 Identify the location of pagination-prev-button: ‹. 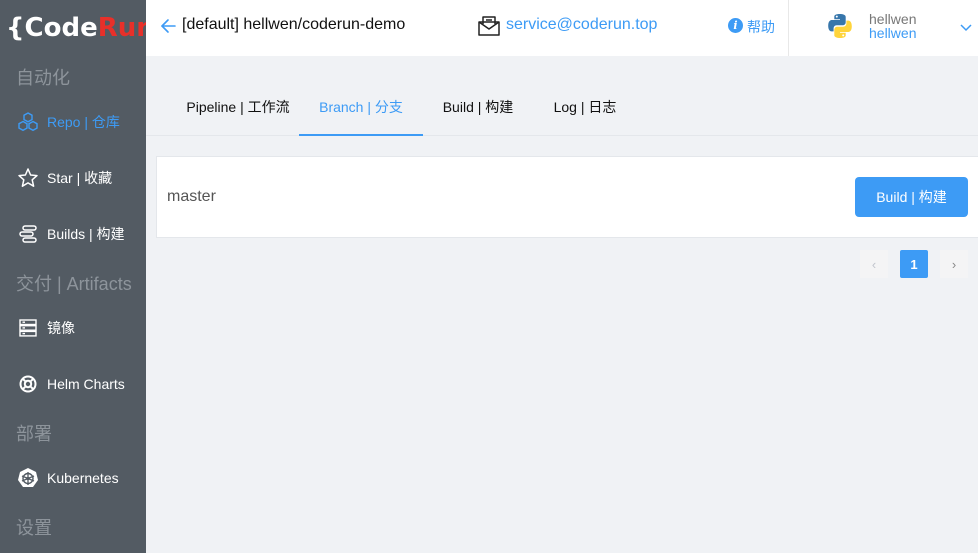
(874, 264).